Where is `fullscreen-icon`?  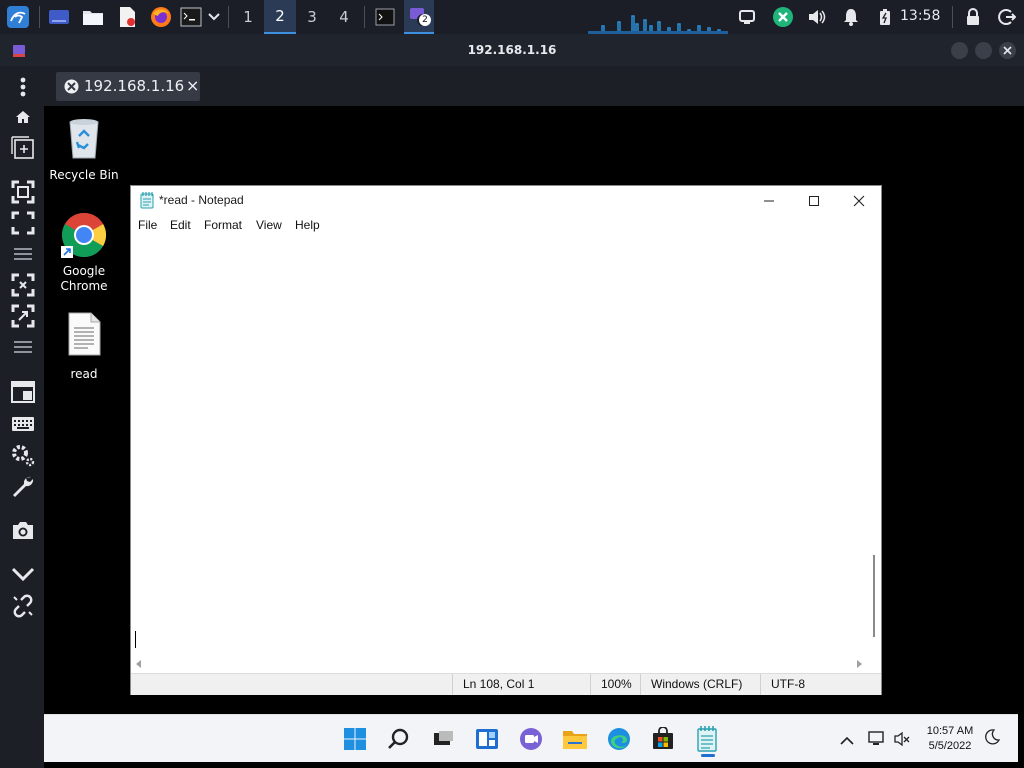
fullscreen-icon is located at coordinates (23, 223).